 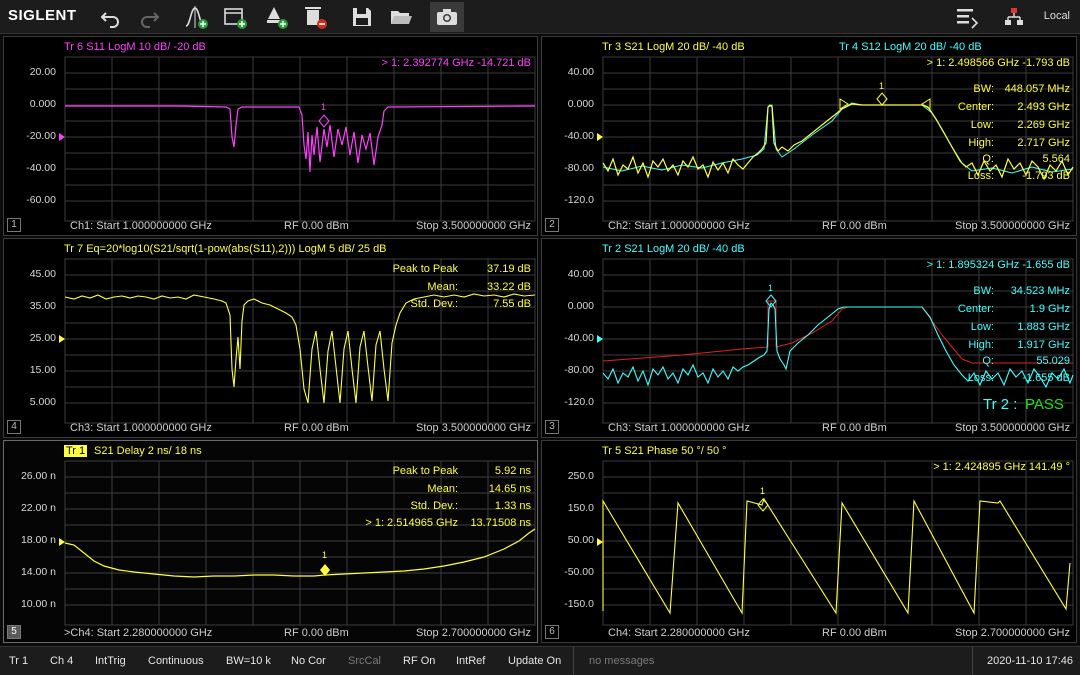 What do you see at coordinates (364, 661) in the screenshot?
I see `status-source-cal: SrcCal` at bounding box center [364, 661].